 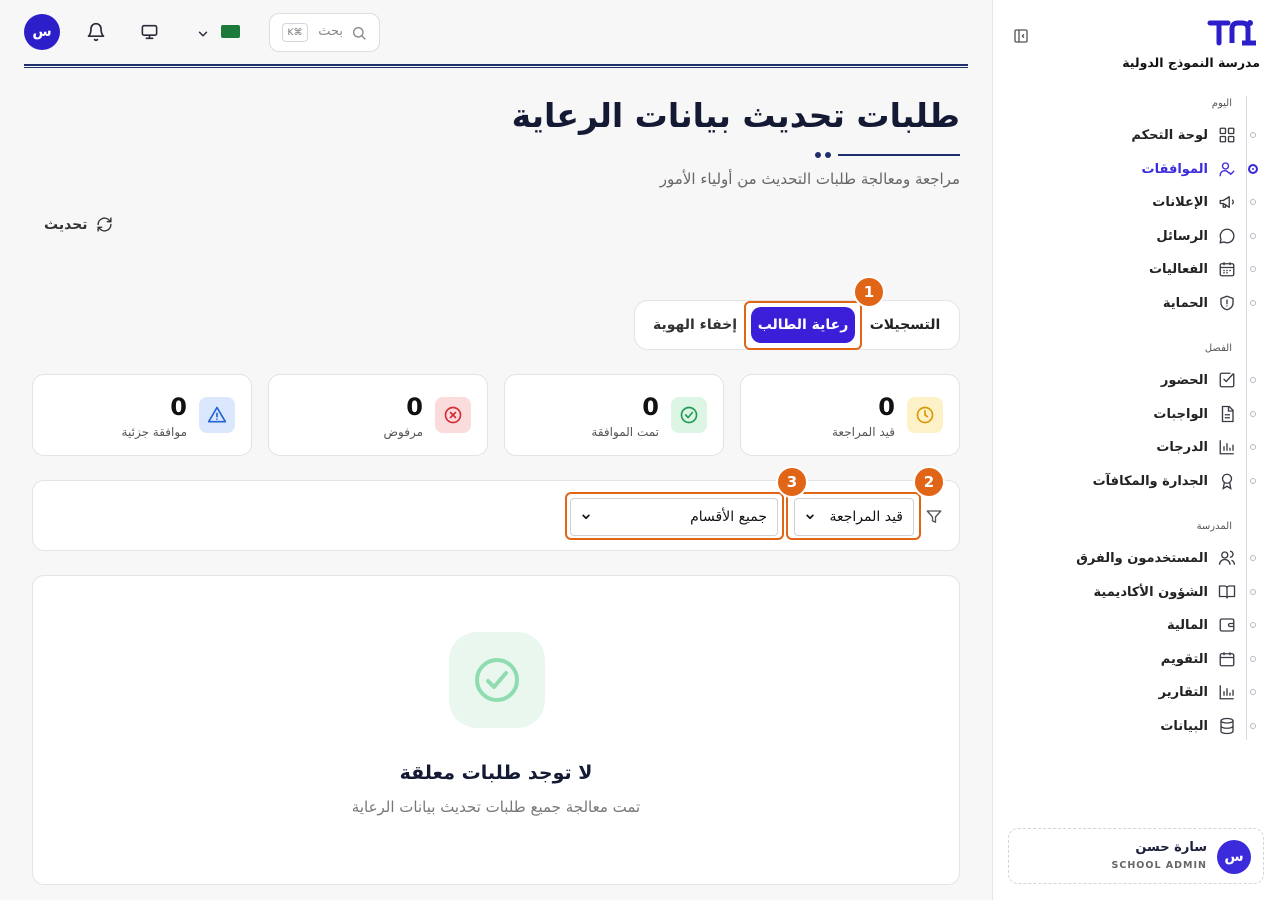 What do you see at coordinates (1136, 303) in the screenshot?
I see `sidebar-item-safeguarding: الحماية` at bounding box center [1136, 303].